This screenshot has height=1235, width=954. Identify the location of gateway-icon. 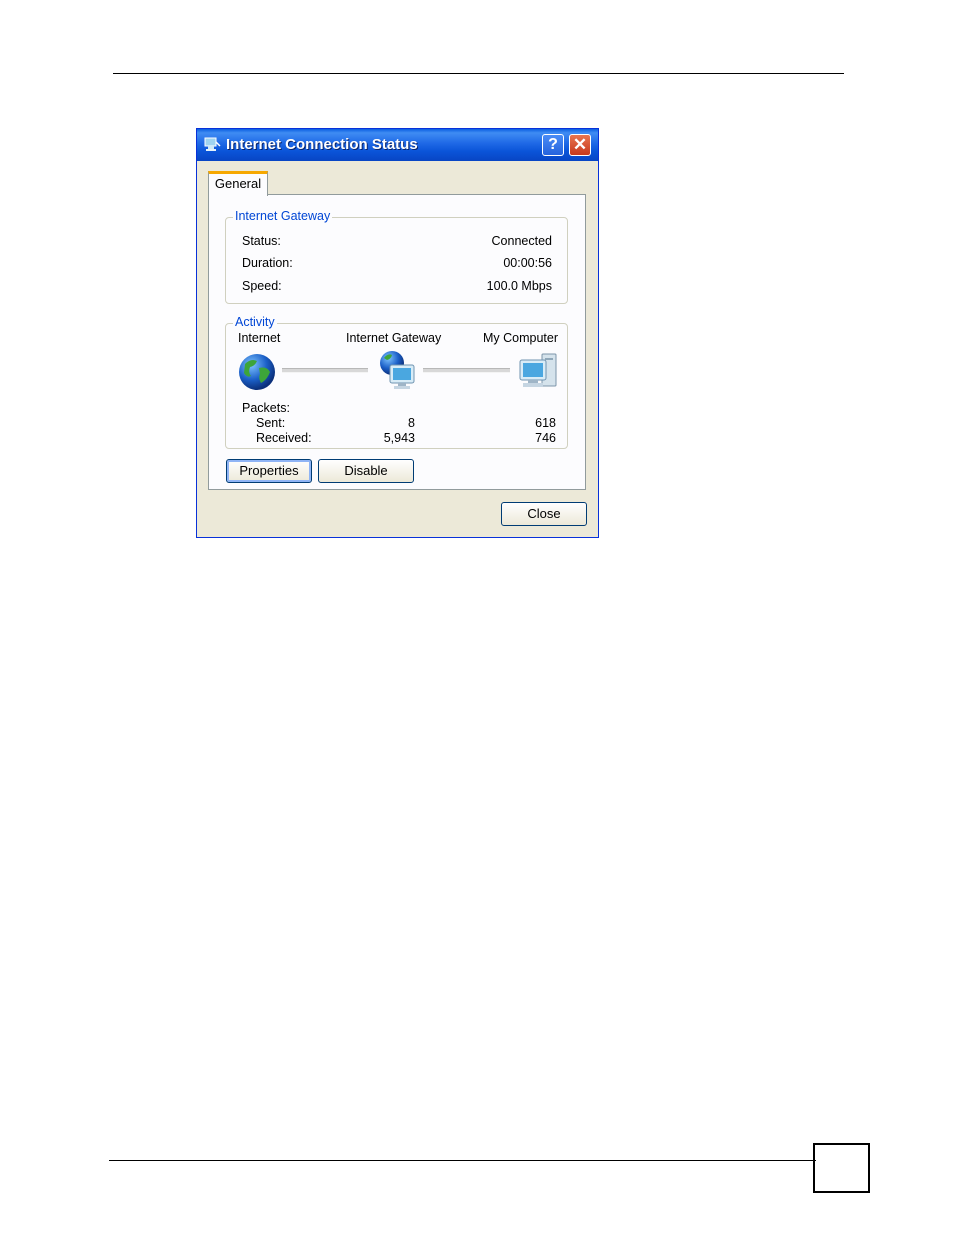
(397, 370).